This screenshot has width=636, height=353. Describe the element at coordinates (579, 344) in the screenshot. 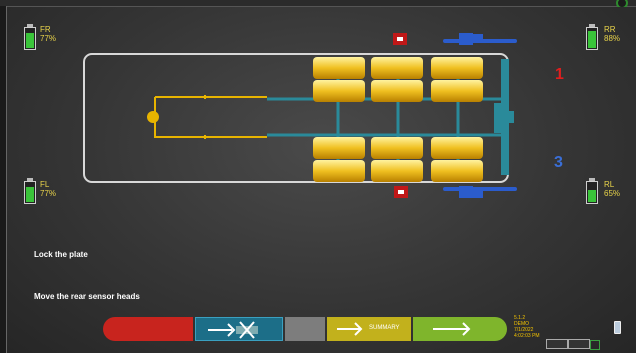

I see `keyboard-alt-icon` at that location.